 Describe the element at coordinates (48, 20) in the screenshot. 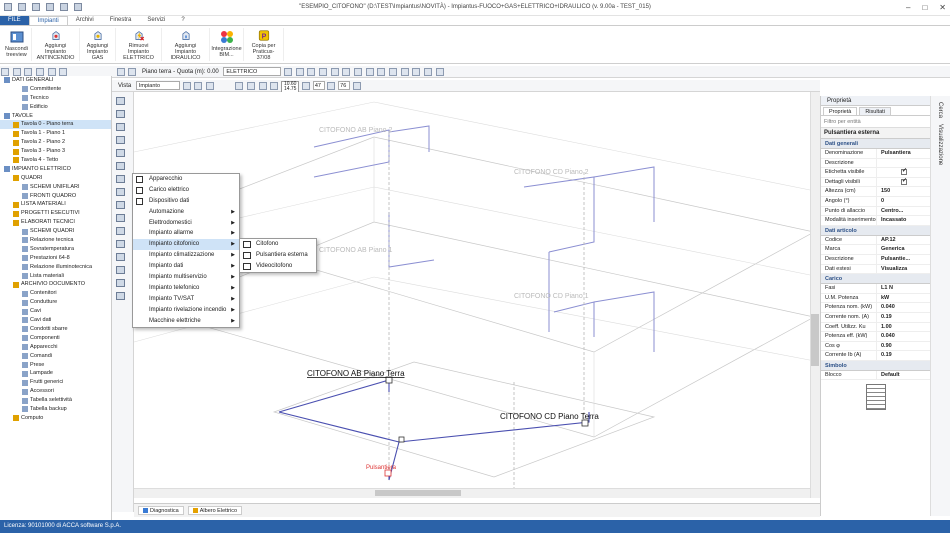

I see `menu-impianti: Impianti` at that location.